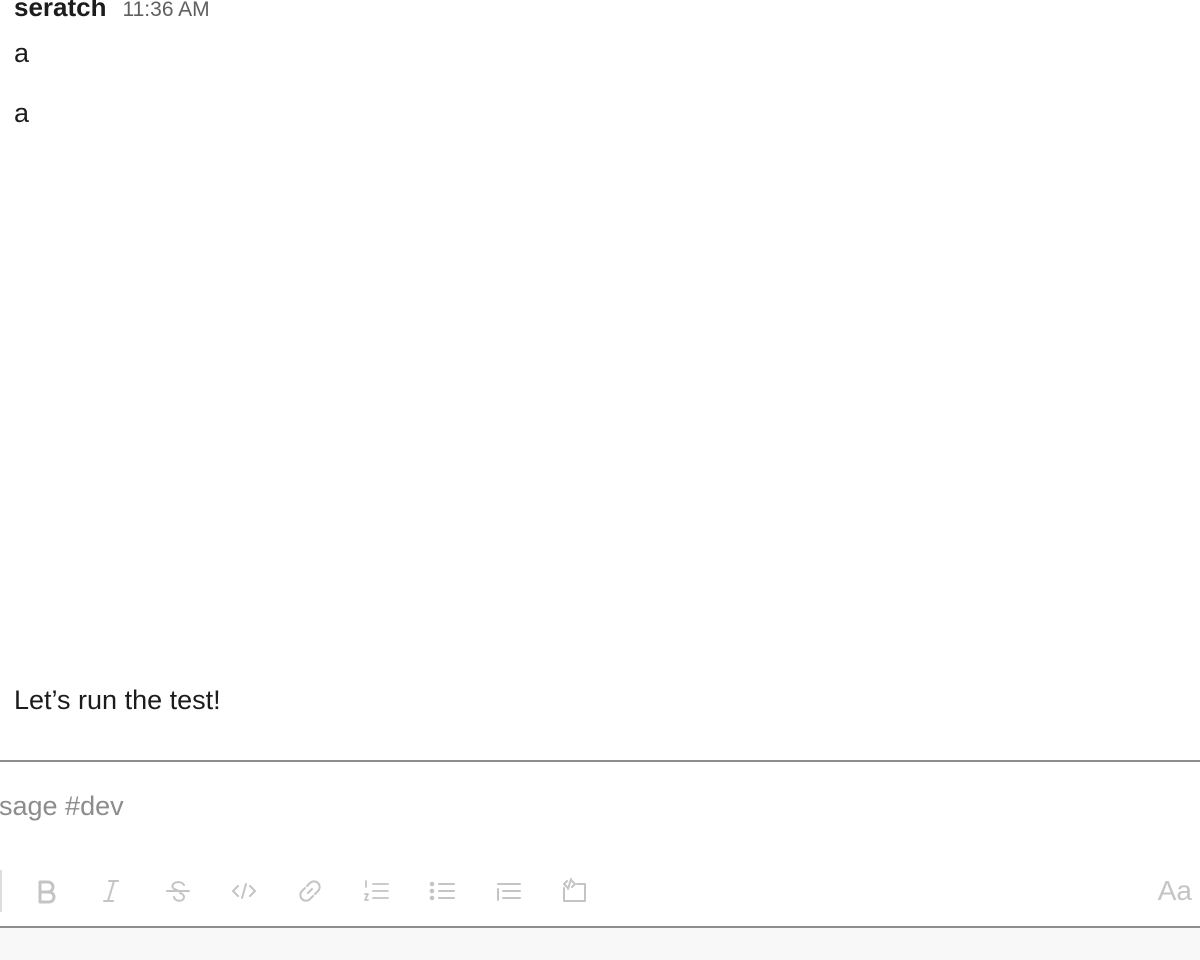  I want to click on message-text-followup: Let’s run the test!, so click(117, 700).